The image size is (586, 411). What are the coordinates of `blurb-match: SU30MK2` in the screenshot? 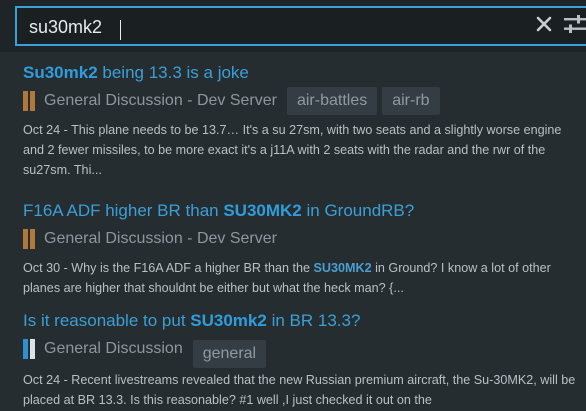 It's located at (342, 268).